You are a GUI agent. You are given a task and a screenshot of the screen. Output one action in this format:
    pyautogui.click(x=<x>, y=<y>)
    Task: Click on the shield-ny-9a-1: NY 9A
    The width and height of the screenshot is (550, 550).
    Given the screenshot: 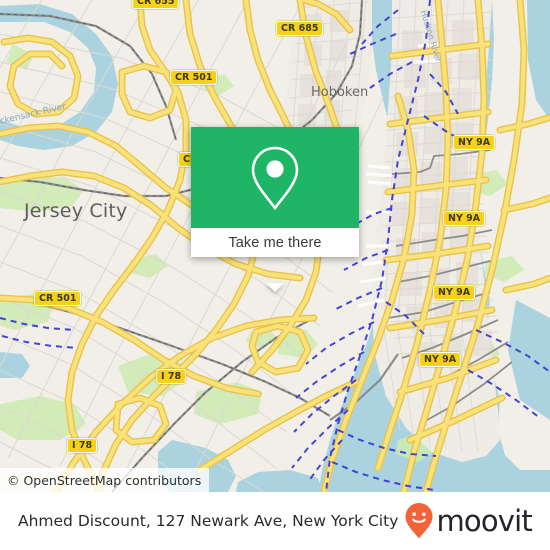 What is the action you would take?
    pyautogui.click(x=474, y=142)
    